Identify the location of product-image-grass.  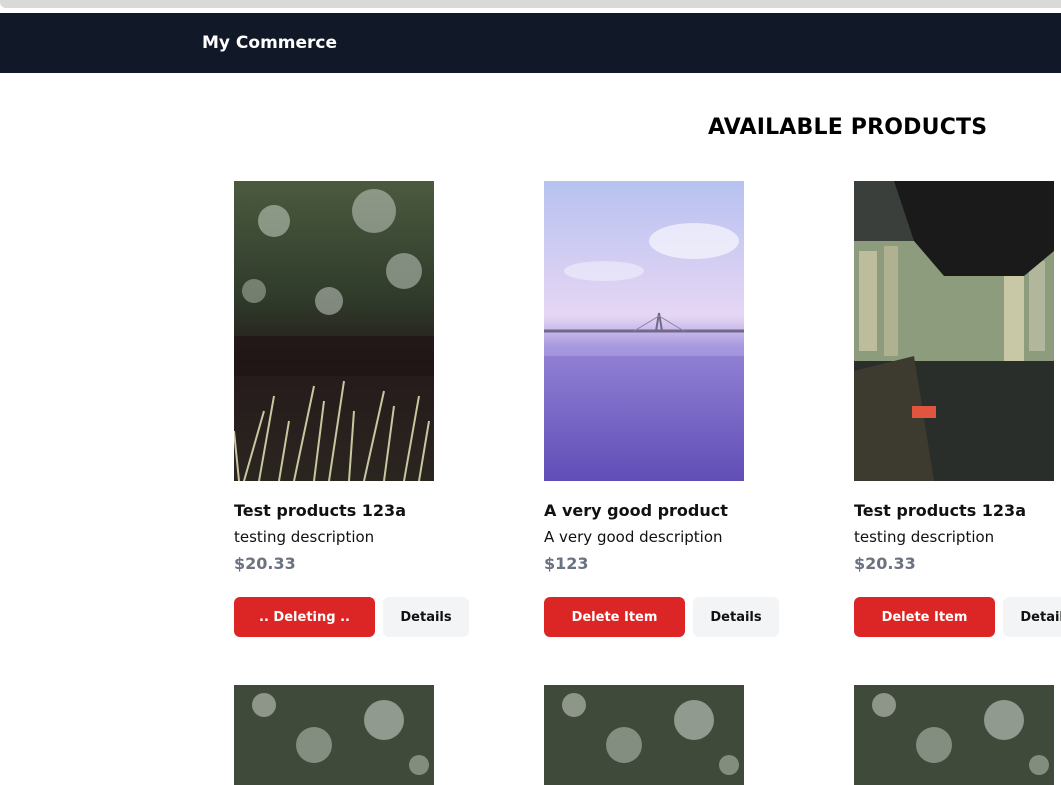
(334, 331).